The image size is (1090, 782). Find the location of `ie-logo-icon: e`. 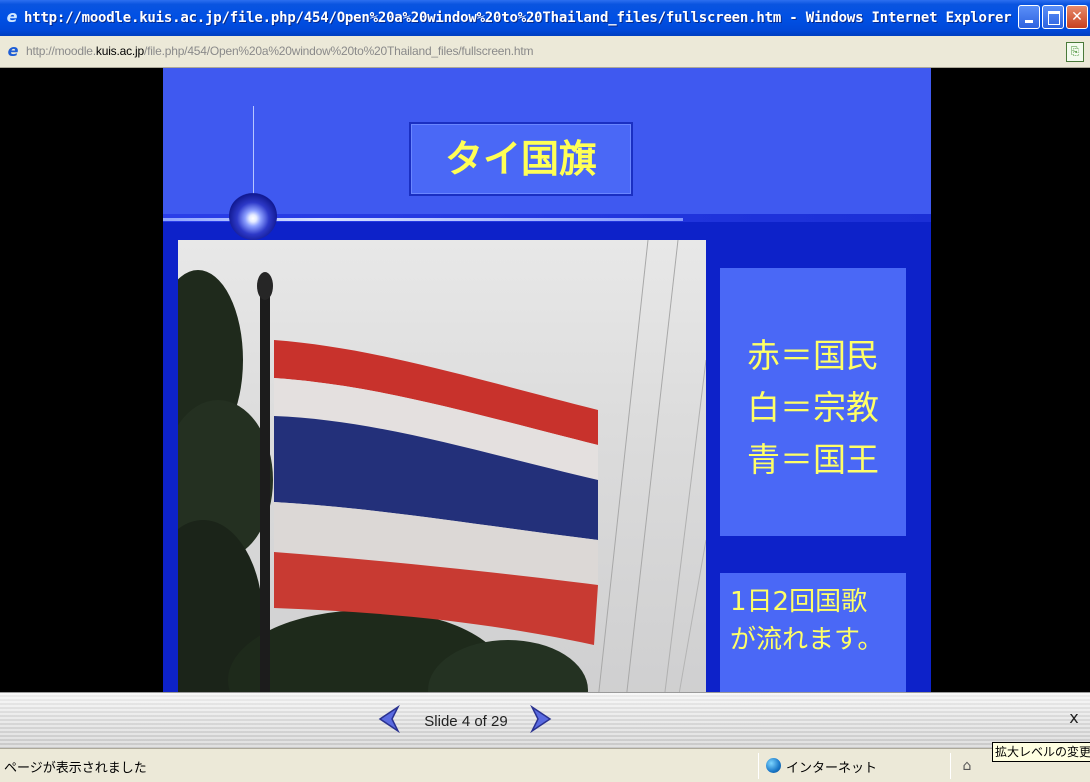

ie-logo-icon: e is located at coordinates (12, 16).